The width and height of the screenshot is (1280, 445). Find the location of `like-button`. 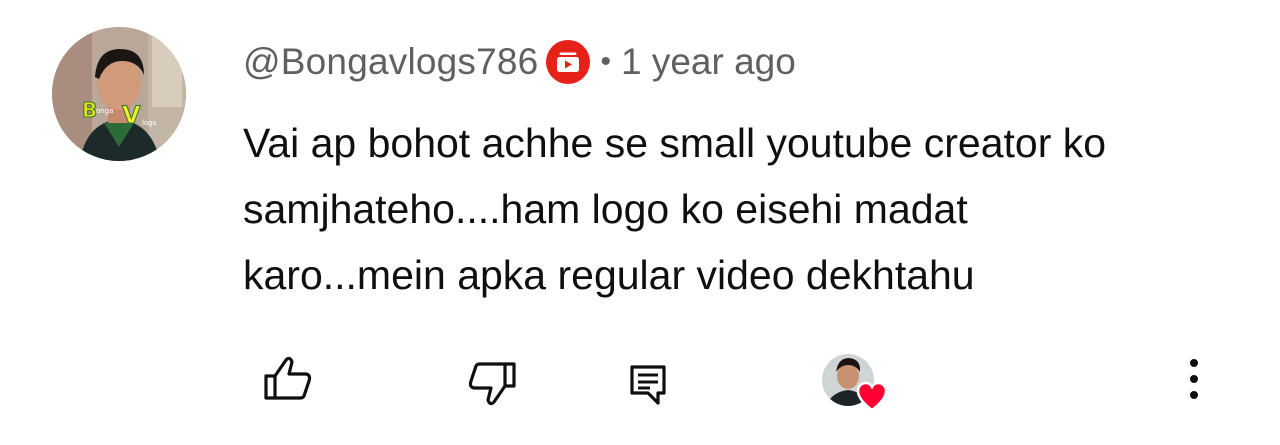

like-button is located at coordinates (287, 378).